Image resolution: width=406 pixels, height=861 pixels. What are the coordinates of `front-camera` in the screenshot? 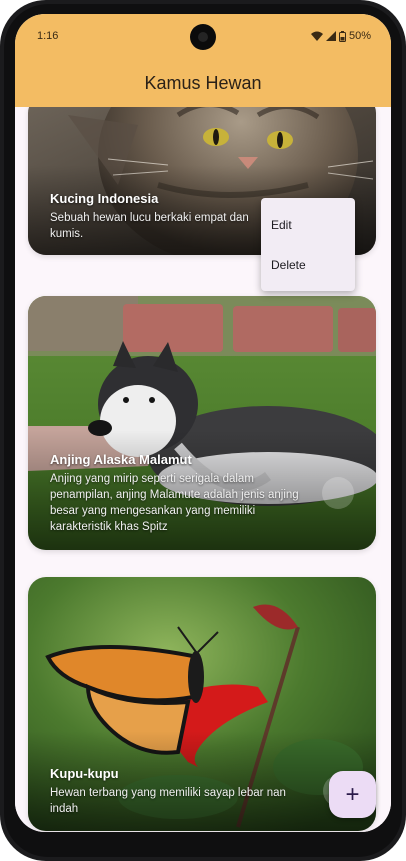 It's located at (203, 37).